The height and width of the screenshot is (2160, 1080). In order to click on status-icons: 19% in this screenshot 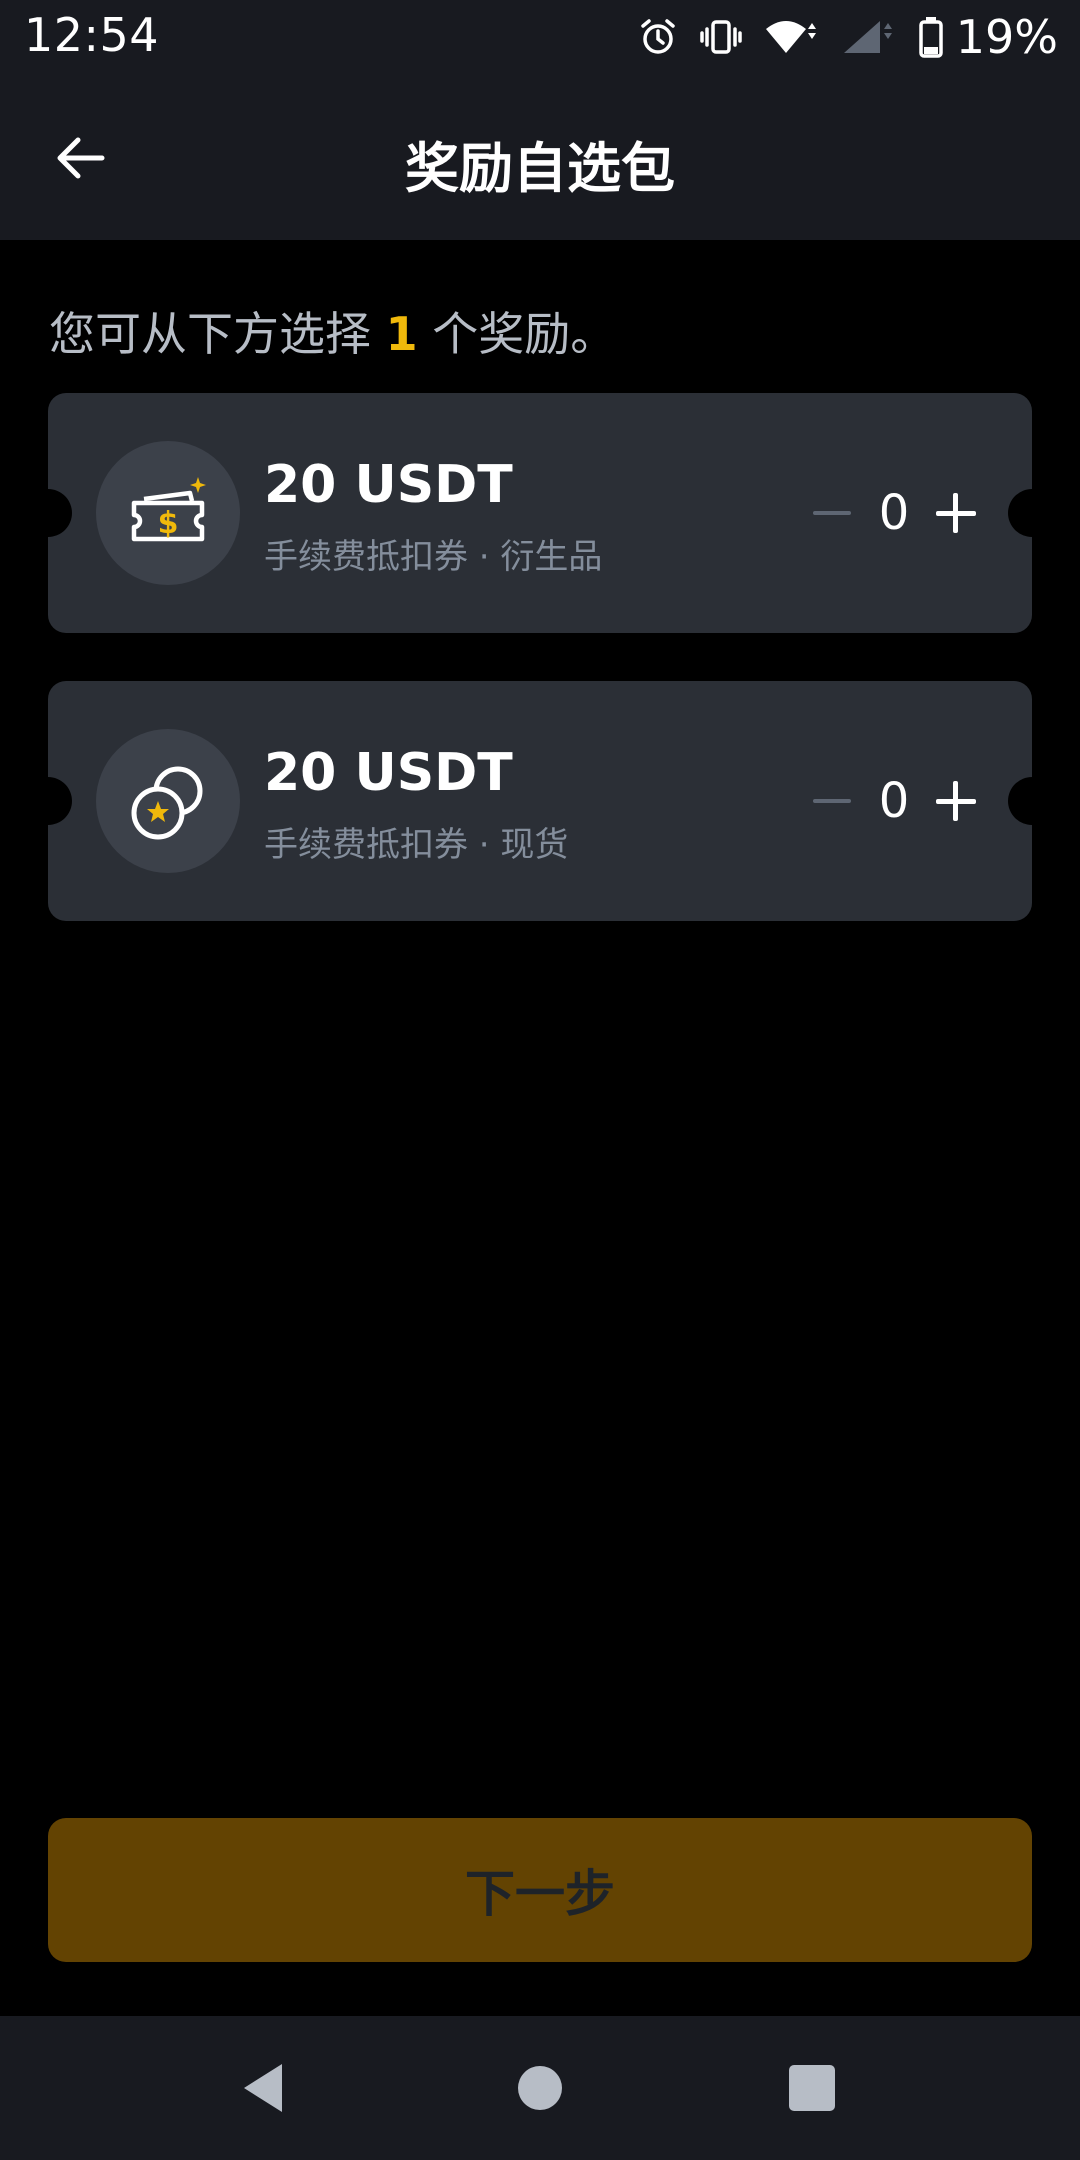, I will do `click(848, 37)`.